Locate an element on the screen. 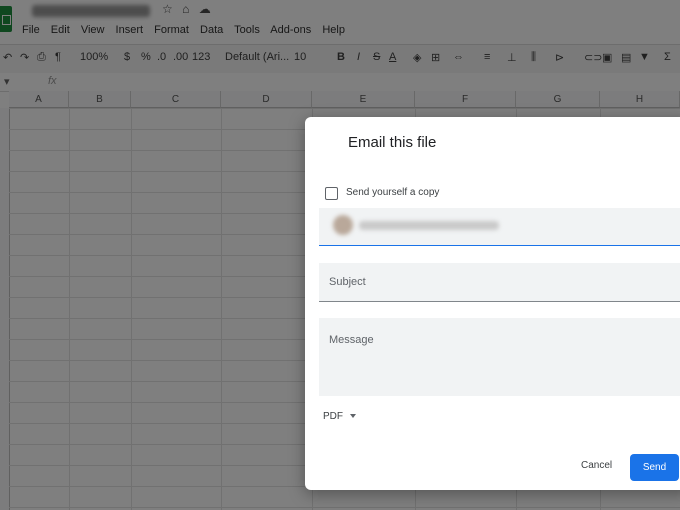 The image size is (680, 510). message-field: Message is located at coordinates (499, 357).